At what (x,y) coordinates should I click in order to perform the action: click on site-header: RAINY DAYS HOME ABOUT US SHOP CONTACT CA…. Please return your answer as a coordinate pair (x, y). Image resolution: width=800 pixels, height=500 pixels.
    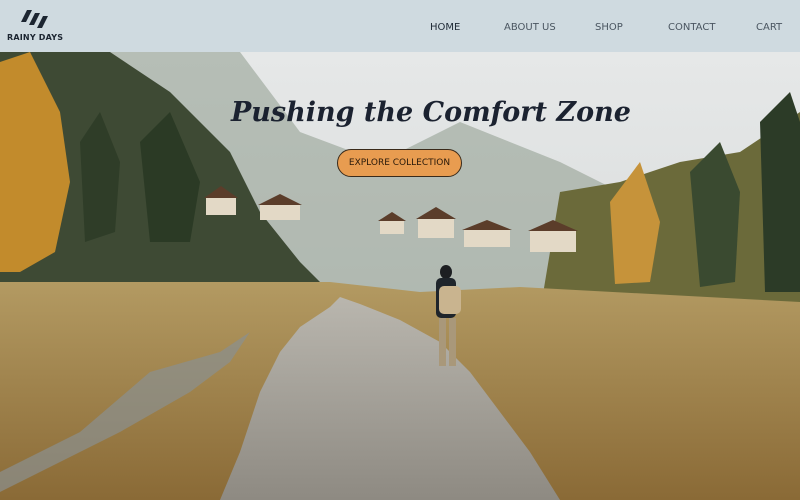
    Looking at the image, I should click on (400, 26).